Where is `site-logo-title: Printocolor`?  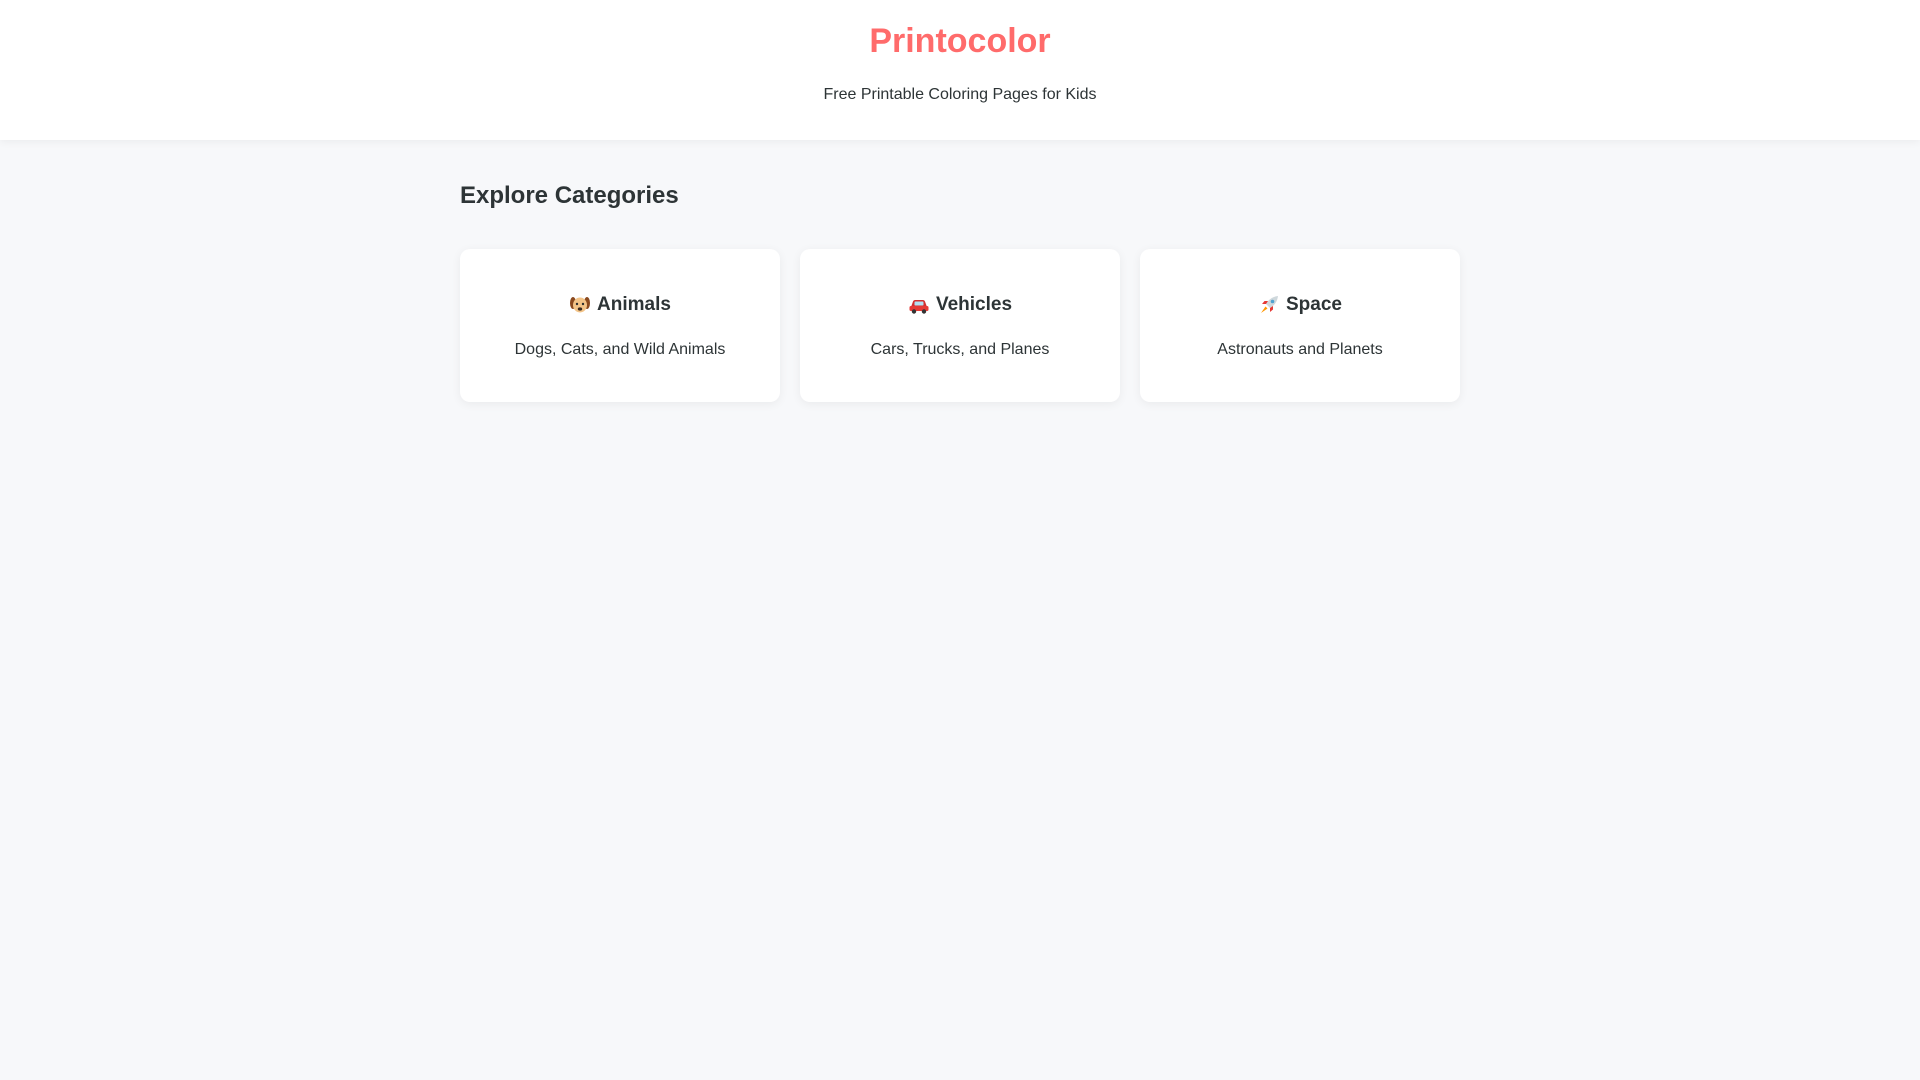 site-logo-title: Printocolor is located at coordinates (960, 41).